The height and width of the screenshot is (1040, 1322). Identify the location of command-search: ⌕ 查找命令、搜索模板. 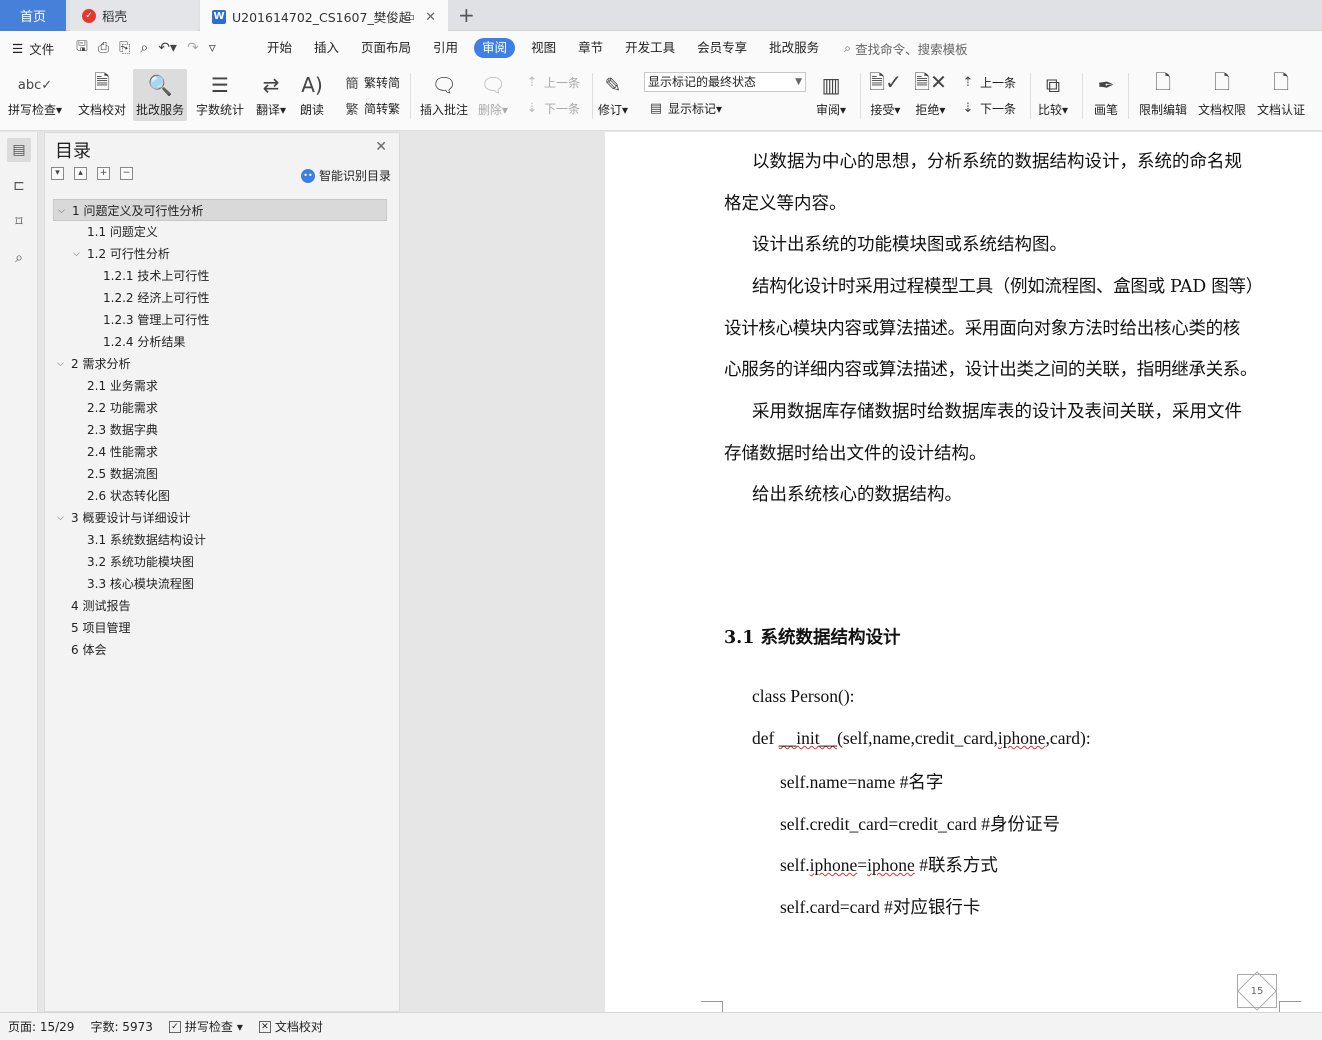
(906, 48).